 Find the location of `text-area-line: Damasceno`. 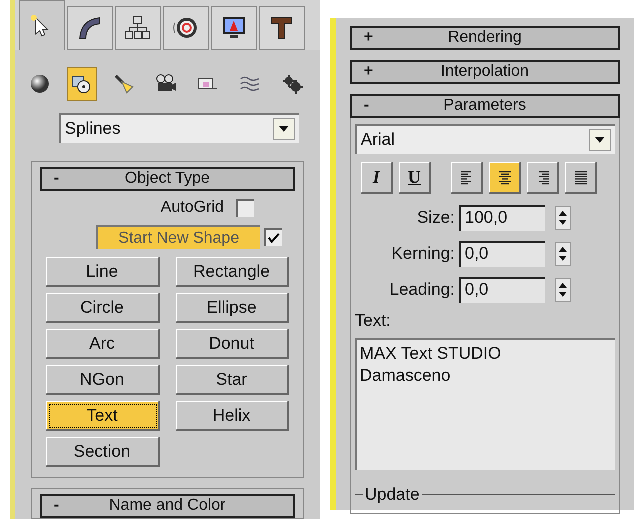

text-area-line: Damasceno is located at coordinates (406, 375).